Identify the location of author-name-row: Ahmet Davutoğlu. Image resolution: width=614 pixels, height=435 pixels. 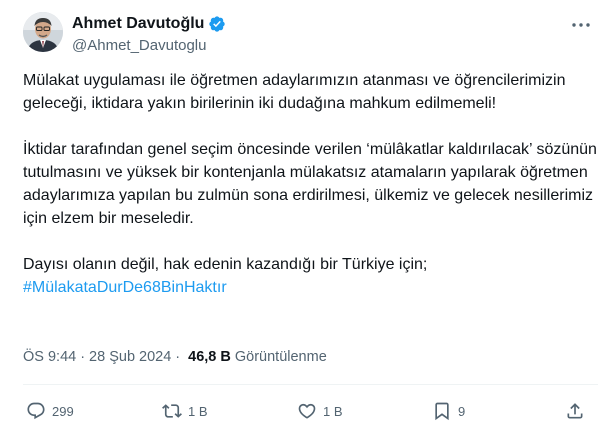
(149, 24).